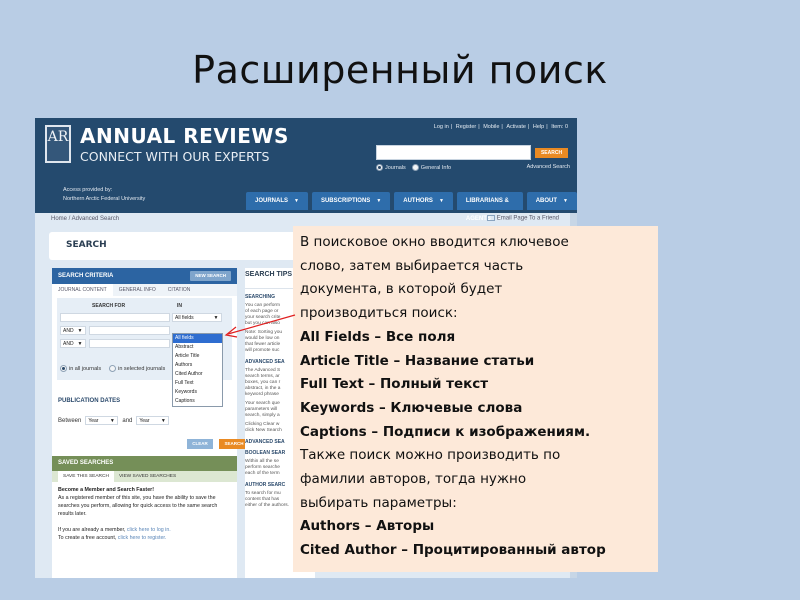 The image size is (800, 600). What do you see at coordinates (400, 70) in the screenshot?
I see `slide-title: Расширенный поиск` at bounding box center [400, 70].